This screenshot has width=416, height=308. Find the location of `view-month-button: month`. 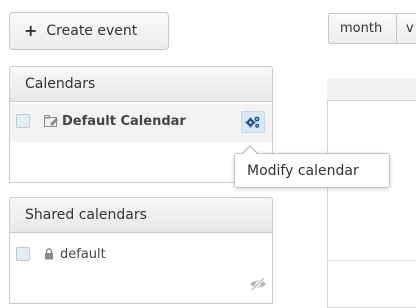

view-month-button: month is located at coordinates (362, 28).